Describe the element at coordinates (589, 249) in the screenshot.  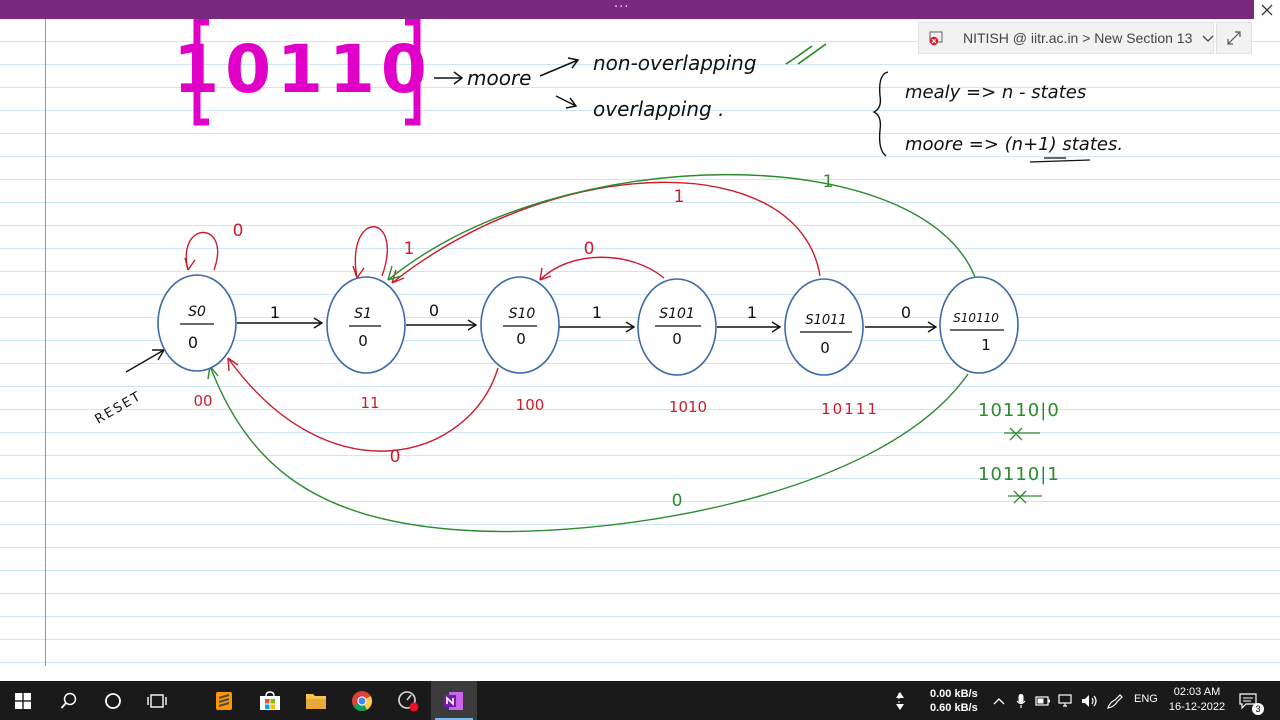
I see `back-s101-s10-label: 0` at that location.